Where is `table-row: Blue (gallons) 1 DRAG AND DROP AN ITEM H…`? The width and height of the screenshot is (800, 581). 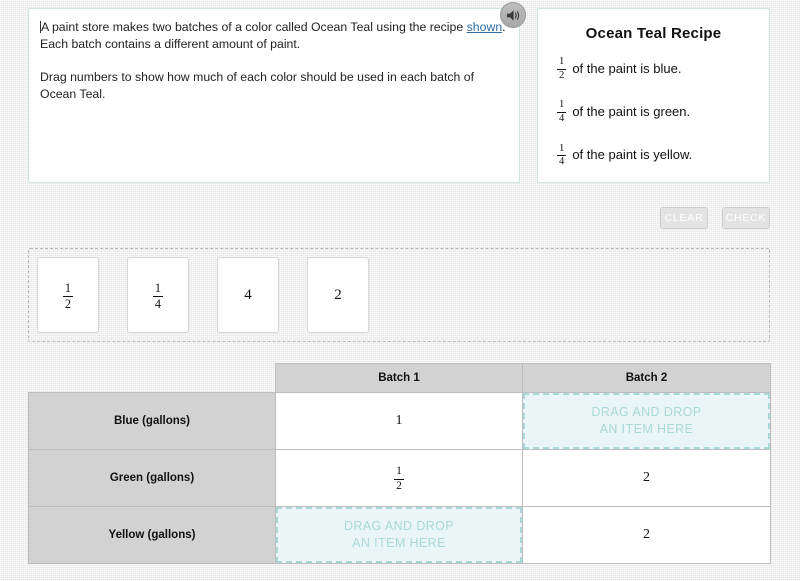
table-row: Blue (gallons) 1 DRAG AND DROP AN ITEM H… is located at coordinates (399, 421).